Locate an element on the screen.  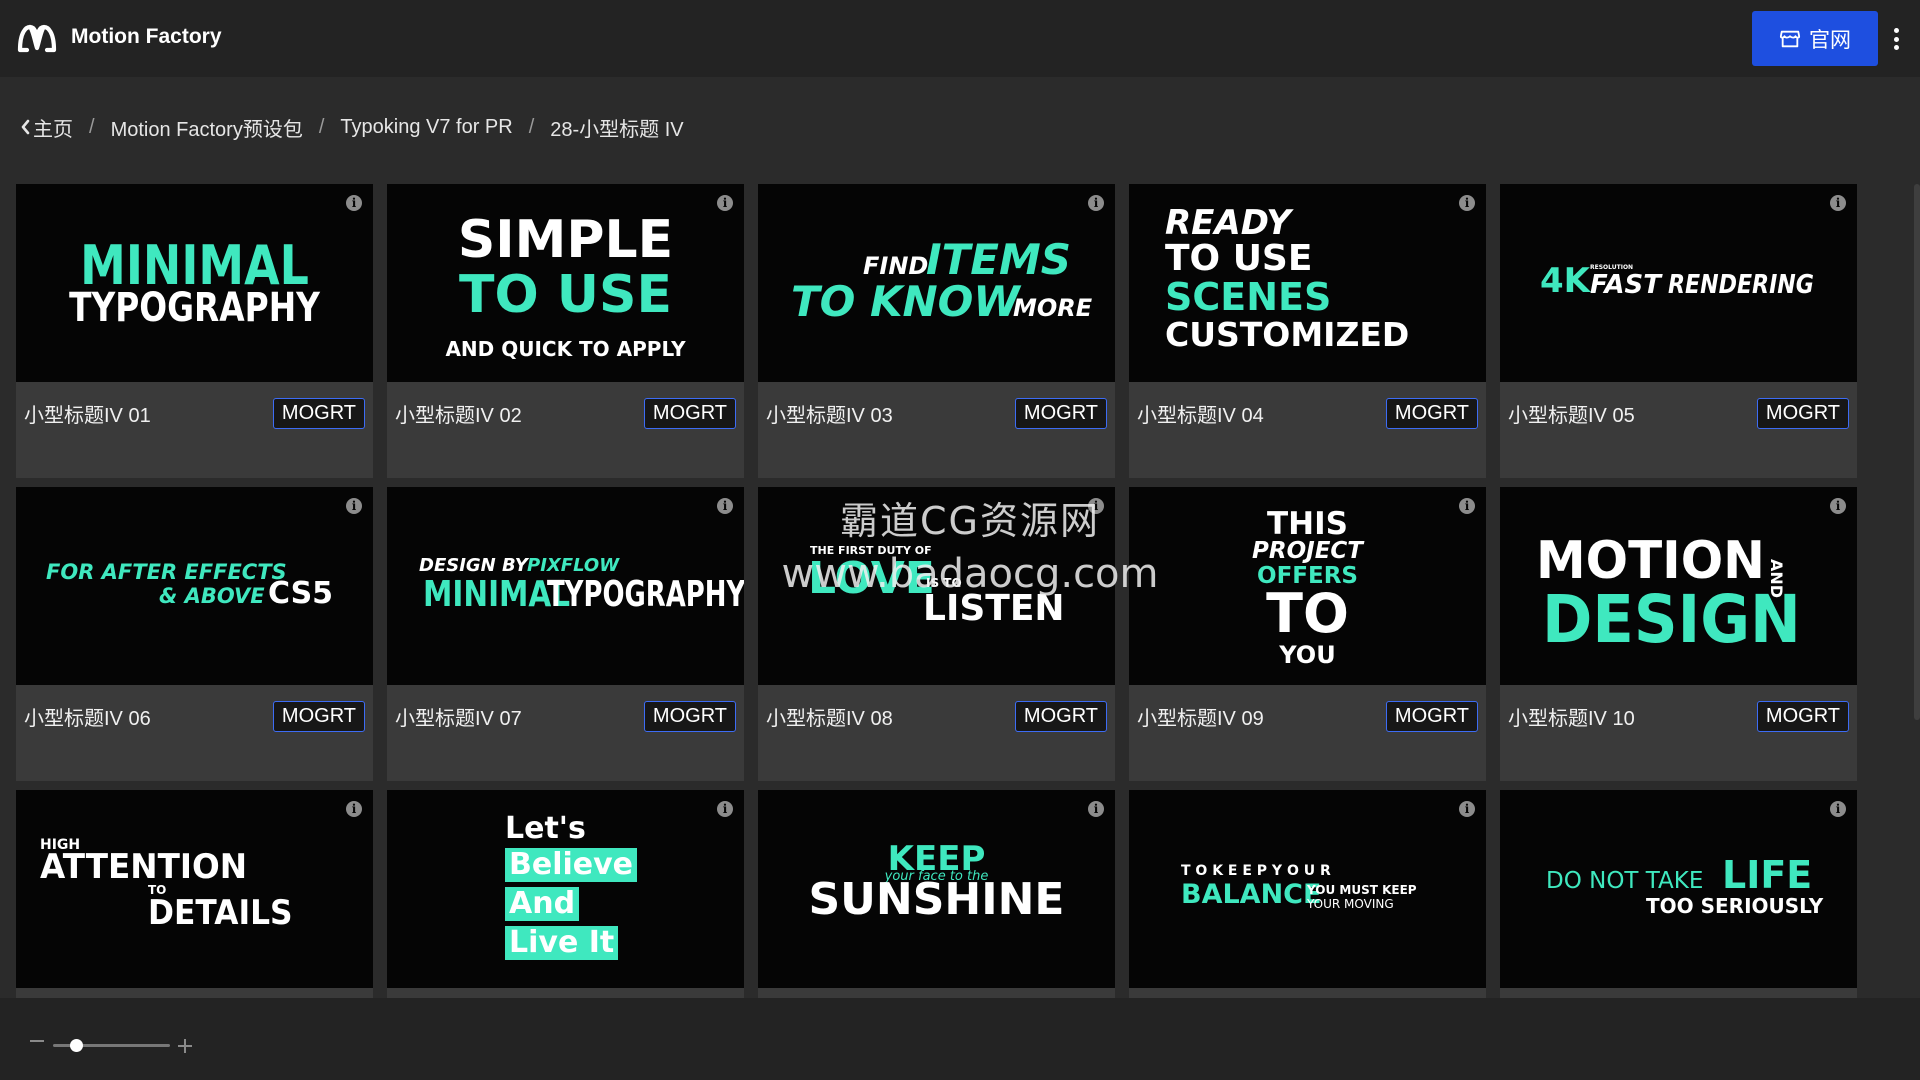
thumb-text: DESIGN BY is located at coordinates (473, 565).